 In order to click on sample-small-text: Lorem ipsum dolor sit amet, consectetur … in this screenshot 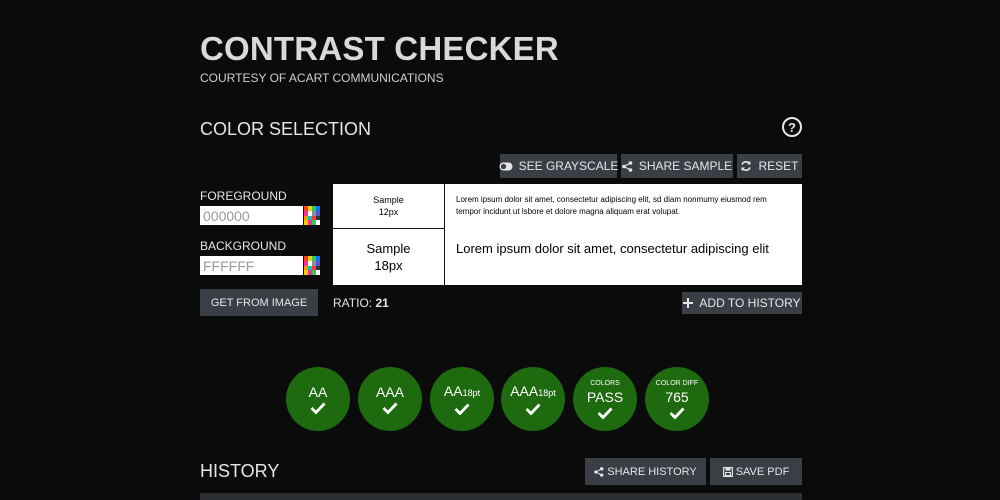, I will do `click(611, 205)`.